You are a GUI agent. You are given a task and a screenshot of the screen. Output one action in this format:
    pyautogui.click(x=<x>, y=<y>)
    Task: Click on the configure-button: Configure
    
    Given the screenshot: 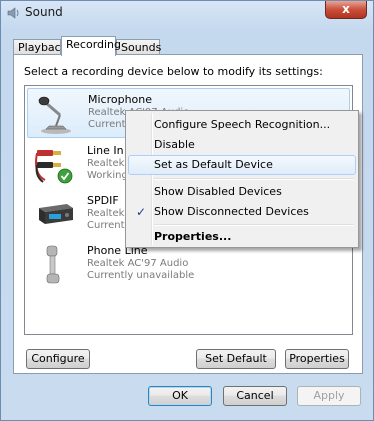 What is the action you would take?
    pyautogui.click(x=58, y=359)
    